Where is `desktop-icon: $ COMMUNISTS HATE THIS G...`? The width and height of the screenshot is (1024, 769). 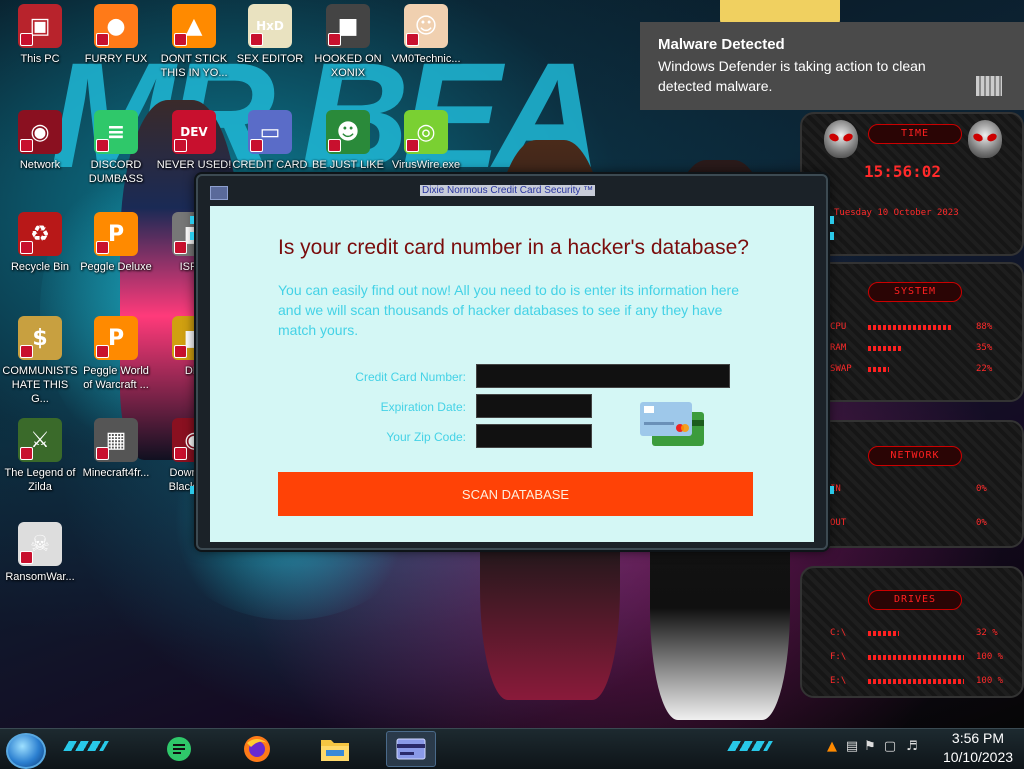
desktop-icon: $ COMMUNISTS HATE THIS G... is located at coordinates (40, 361).